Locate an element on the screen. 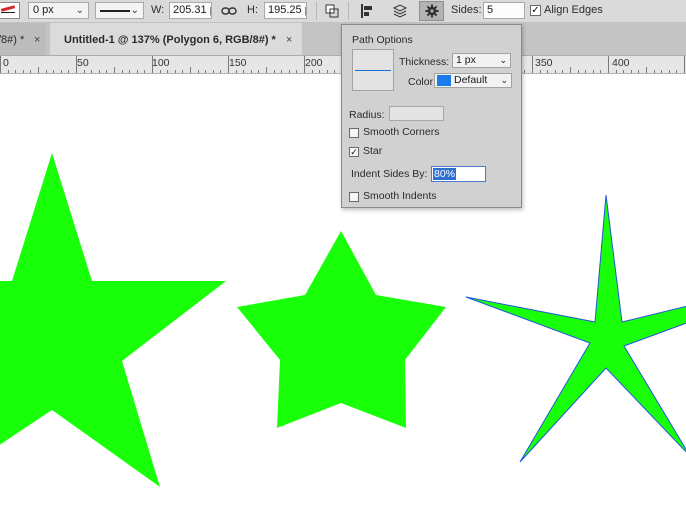 The width and height of the screenshot is (686, 524). ruler-label: 150 is located at coordinates (238, 63).